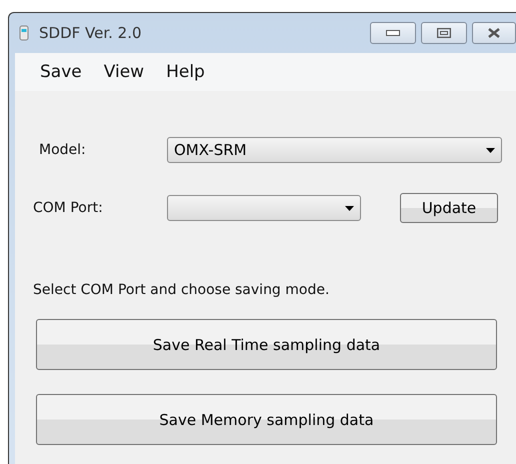  I want to click on phone-icon, so click(24, 33).